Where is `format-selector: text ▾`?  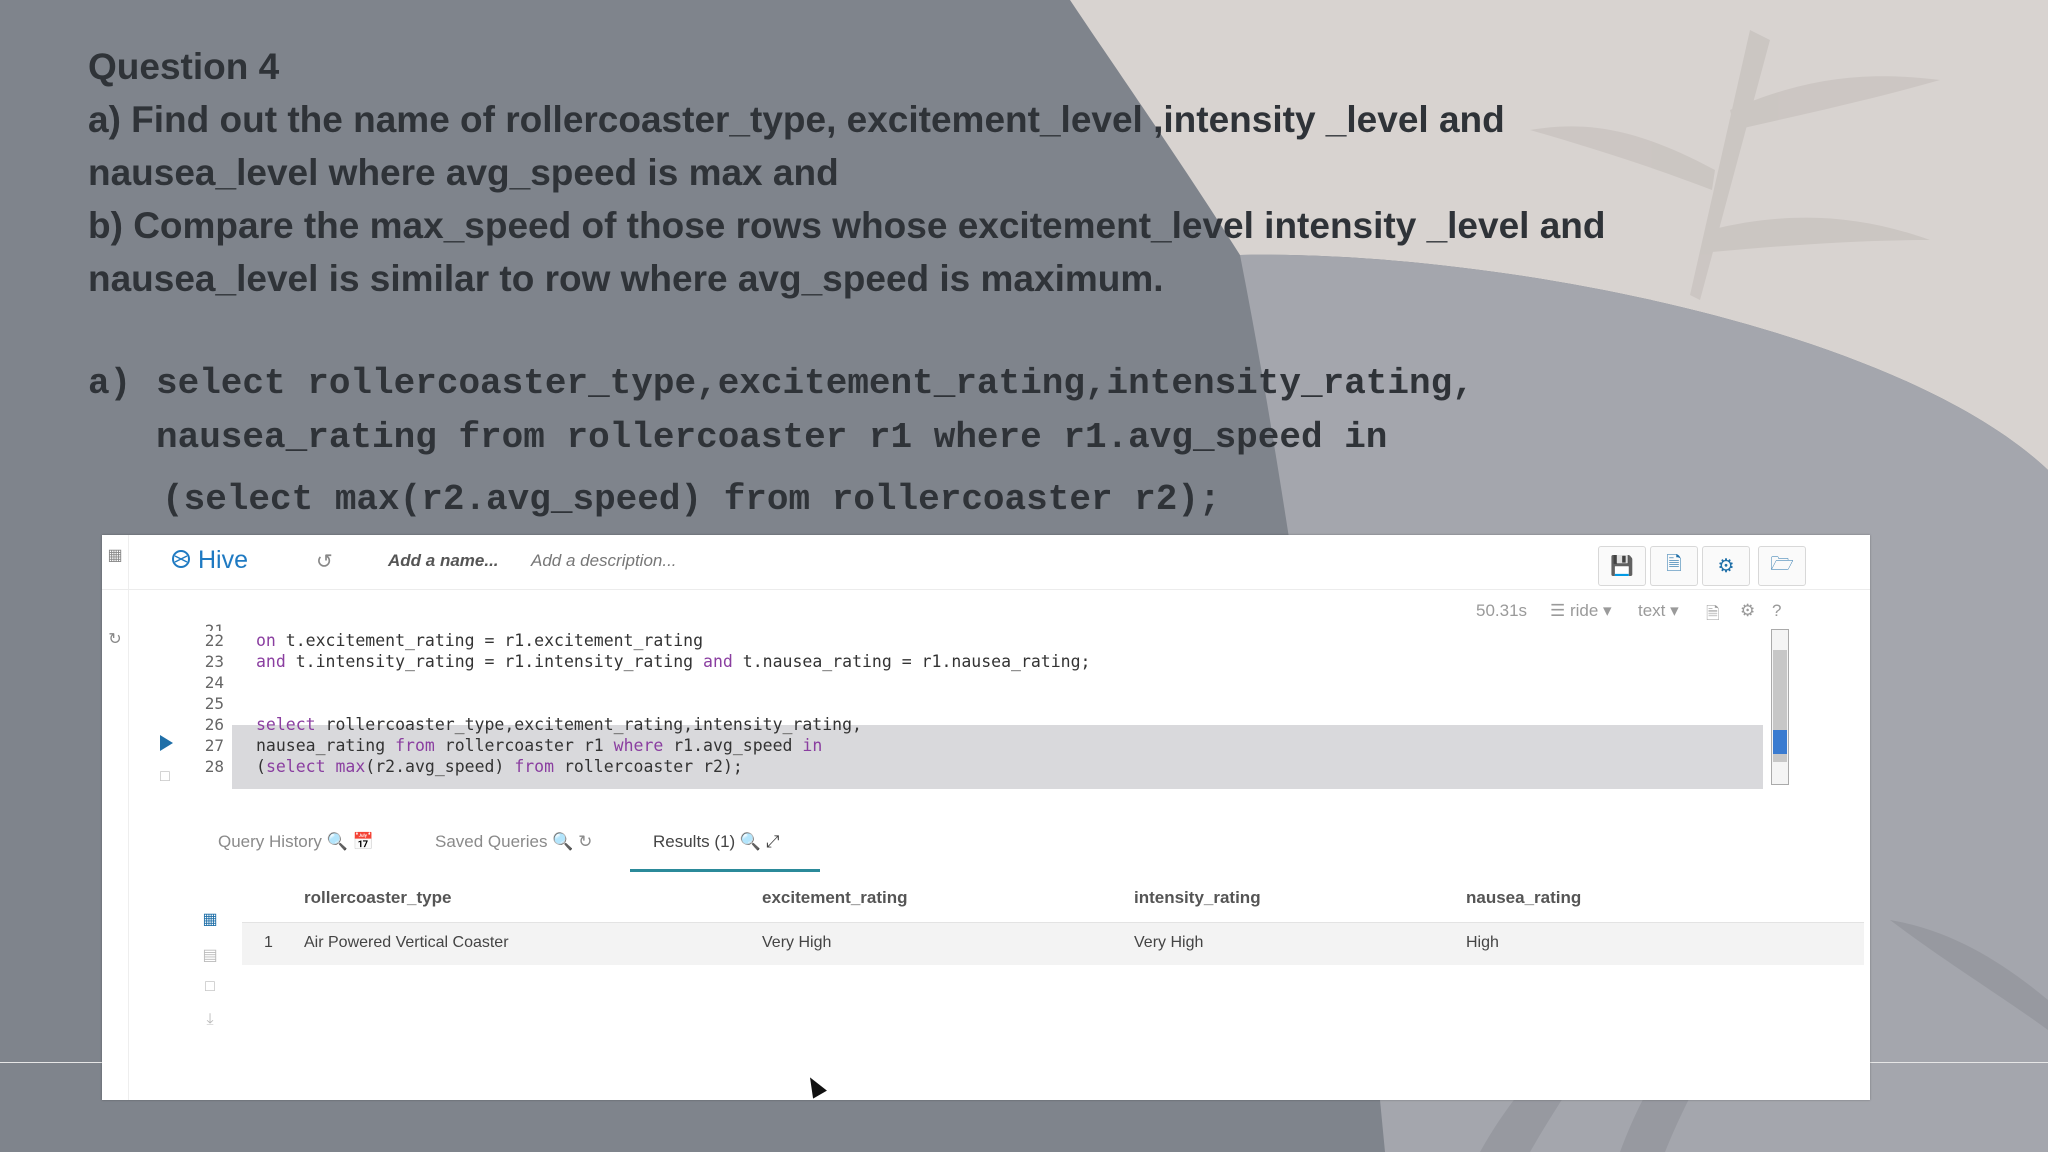 format-selector: text ▾ is located at coordinates (1658, 611).